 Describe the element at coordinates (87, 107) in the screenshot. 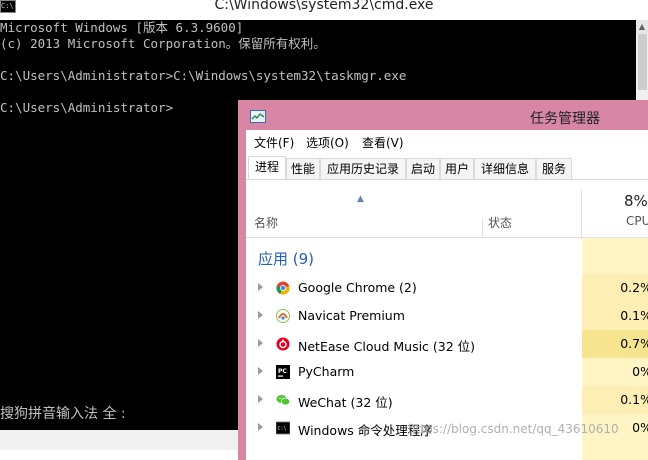

I see `console-line: C:\Users\Administrator>` at that location.